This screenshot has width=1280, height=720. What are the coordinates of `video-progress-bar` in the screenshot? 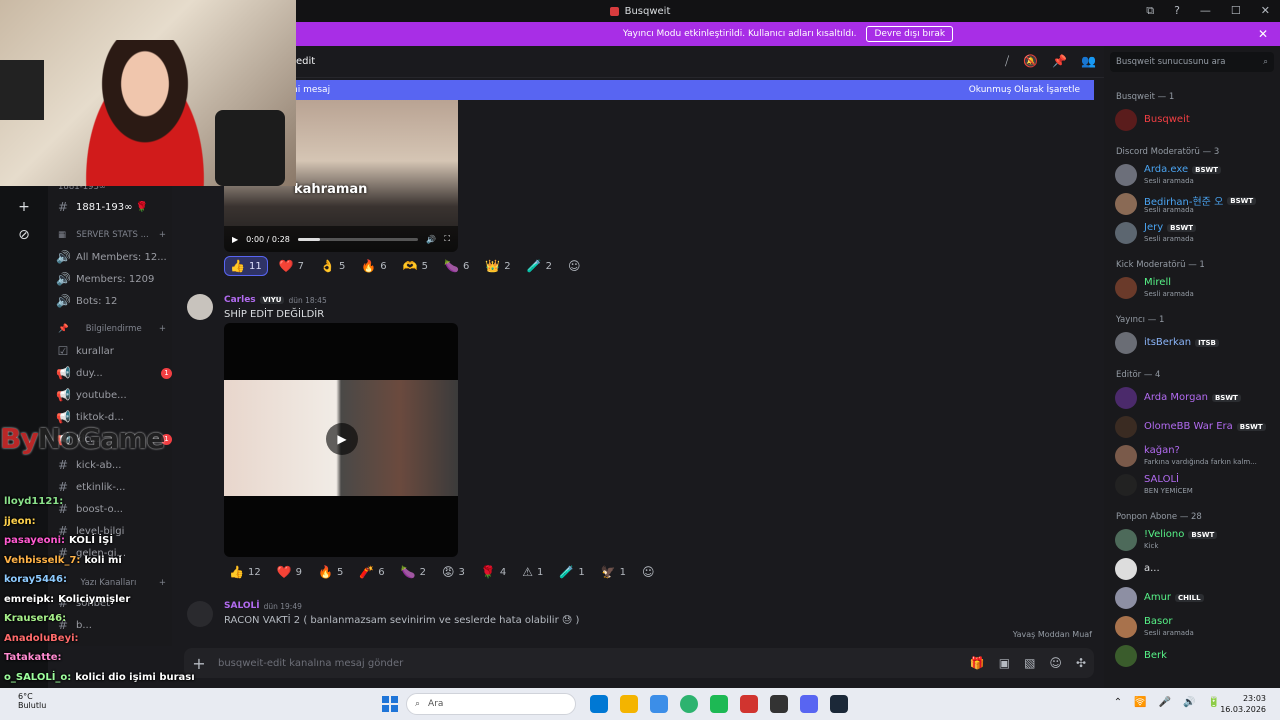 It's located at (358, 239).